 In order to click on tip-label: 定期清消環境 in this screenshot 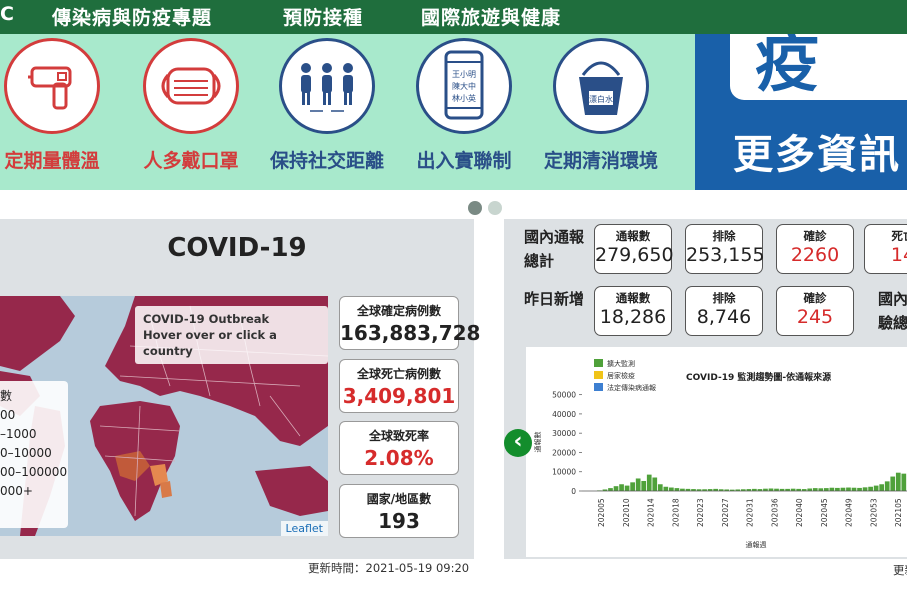, I will do `click(600, 161)`.